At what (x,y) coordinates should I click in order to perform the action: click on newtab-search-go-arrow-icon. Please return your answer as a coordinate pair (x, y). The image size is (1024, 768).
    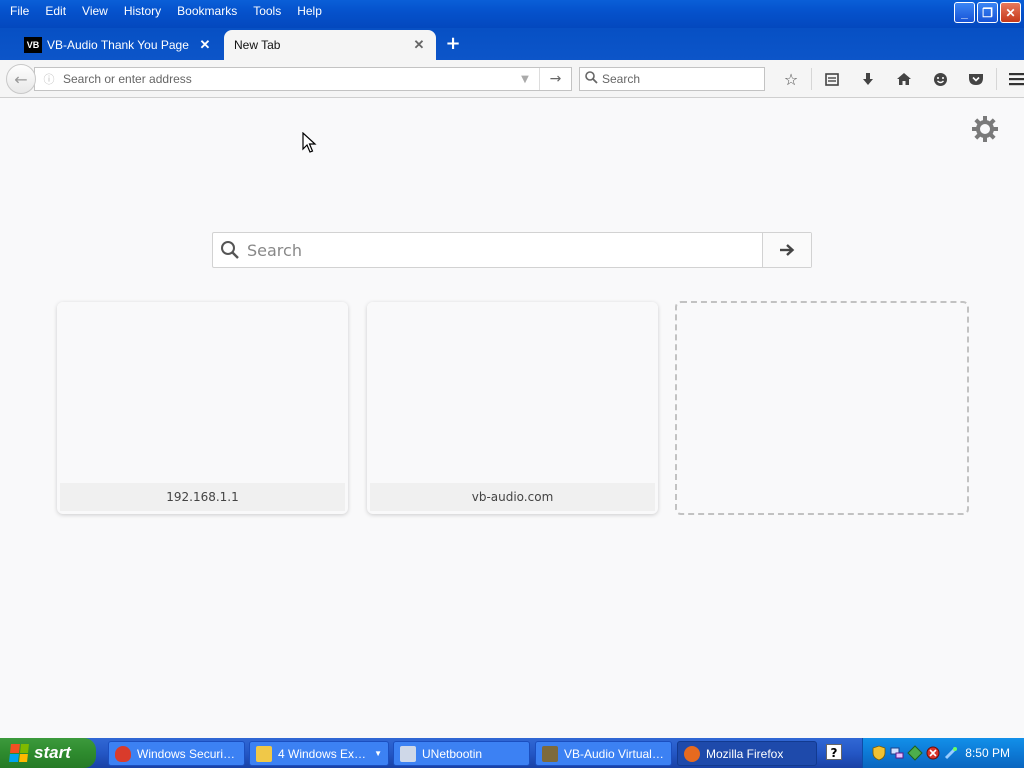
    Looking at the image, I should click on (786, 250).